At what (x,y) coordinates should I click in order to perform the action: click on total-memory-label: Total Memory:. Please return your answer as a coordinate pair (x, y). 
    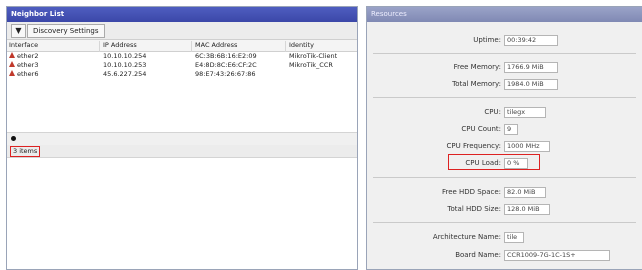
    Looking at the image, I should click on (476, 84).